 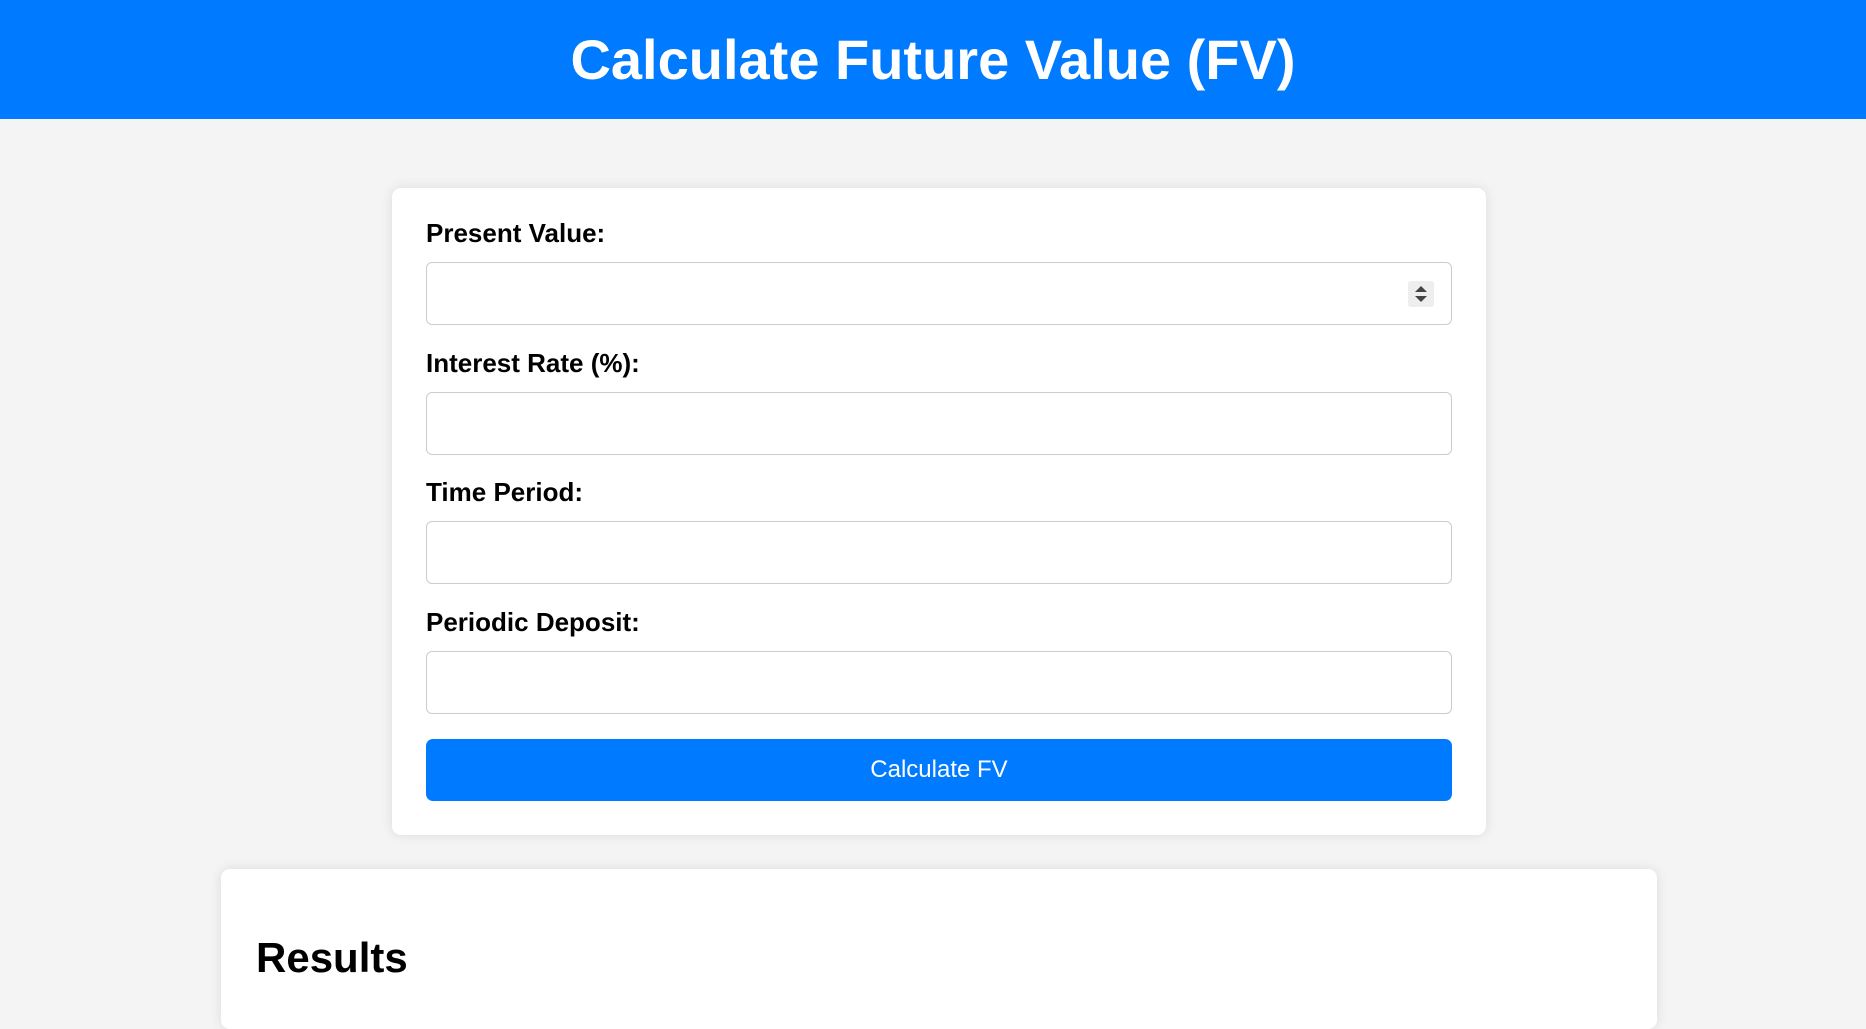 What do you see at coordinates (332, 957) in the screenshot?
I see `results-title: Results` at bounding box center [332, 957].